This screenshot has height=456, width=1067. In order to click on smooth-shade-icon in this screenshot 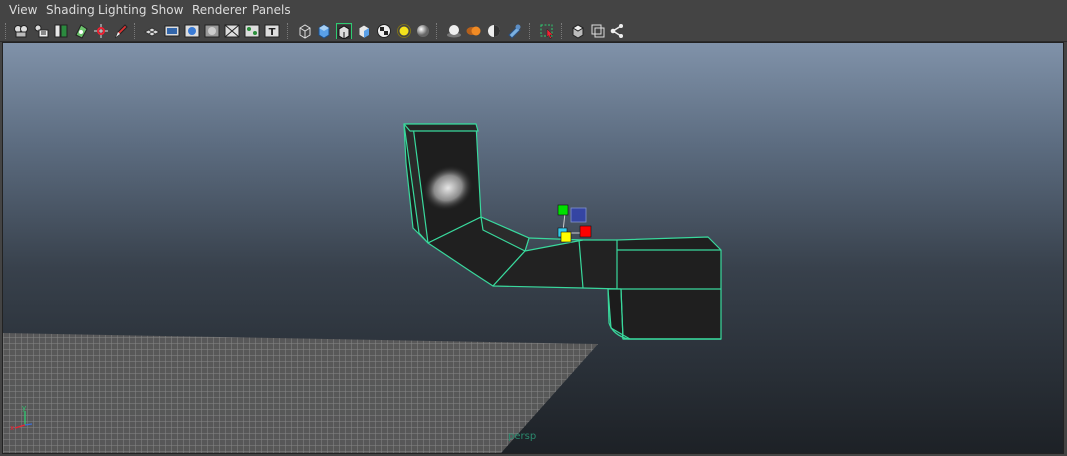, I will do `click(324, 31)`.